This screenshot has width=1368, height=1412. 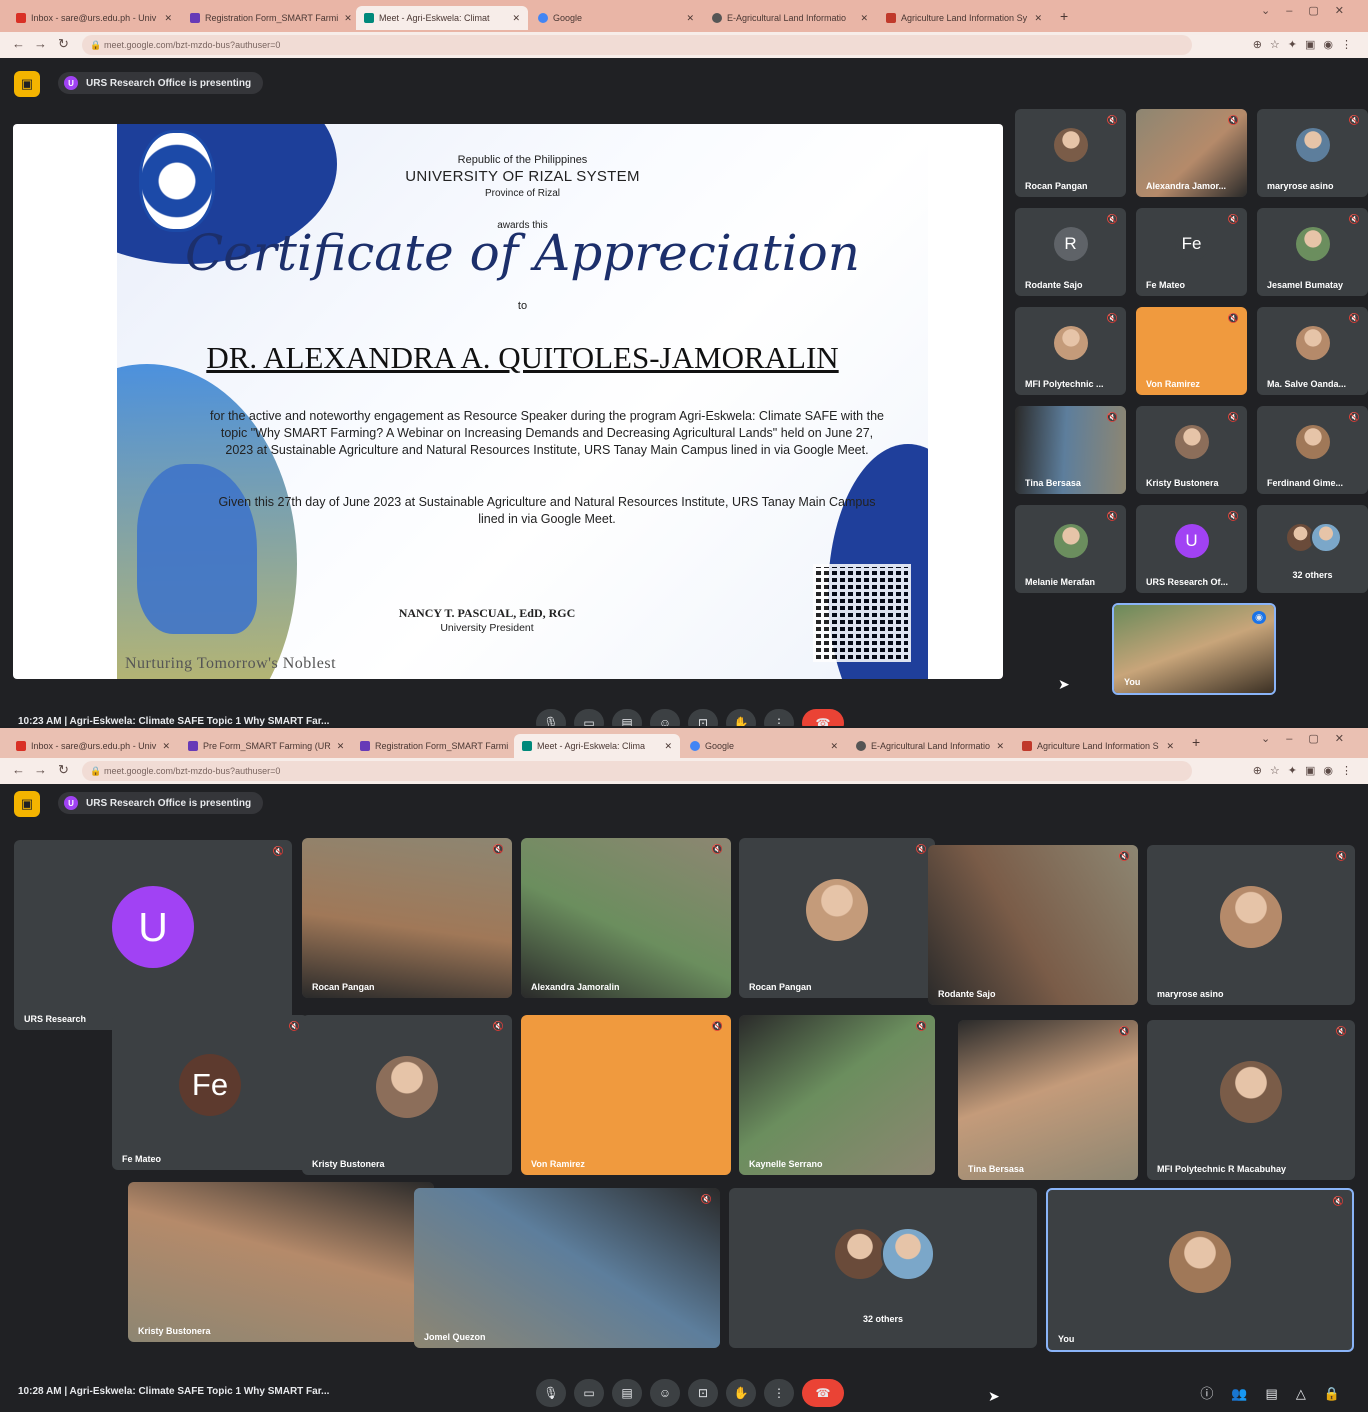 What do you see at coordinates (1070, 252) in the screenshot?
I see `participant-tile: R 🔇 Rodante Sajo` at bounding box center [1070, 252].